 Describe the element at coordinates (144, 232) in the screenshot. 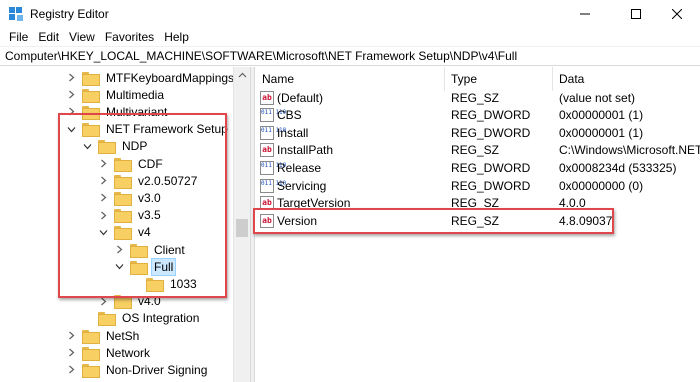

I see `tree-node-label: v4` at that location.